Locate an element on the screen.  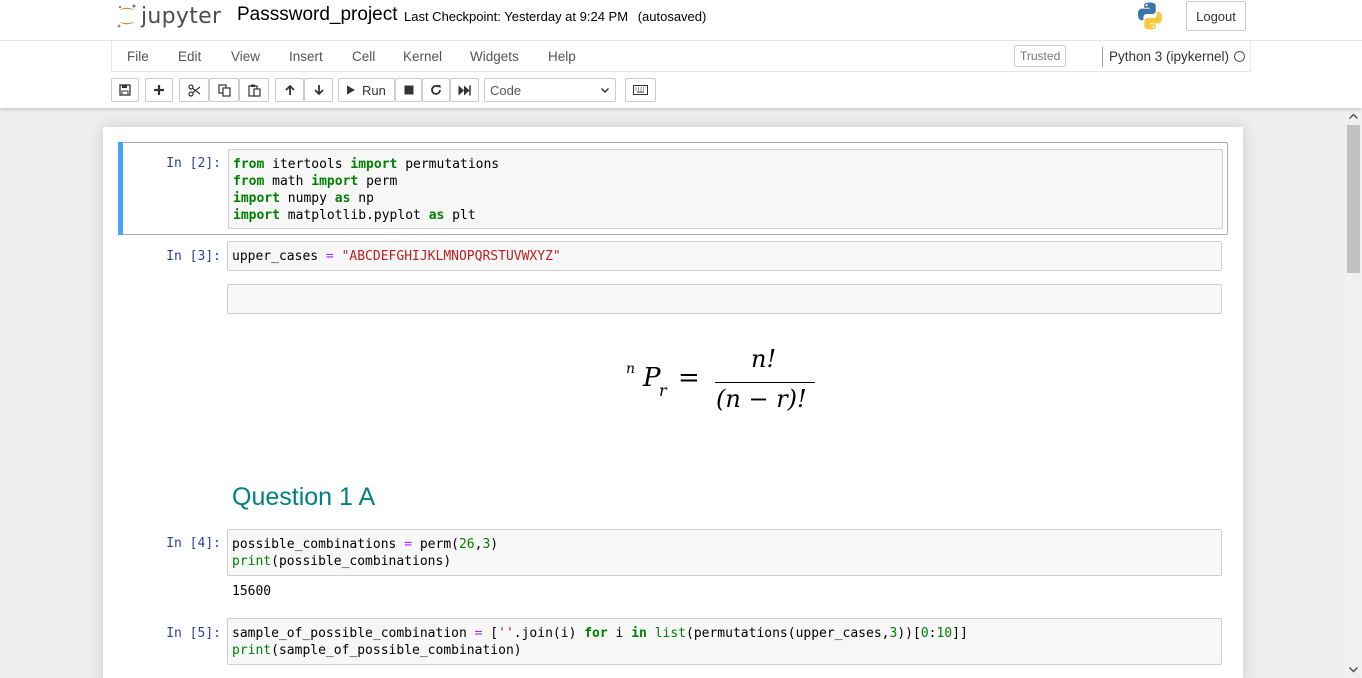
menu-help: Help is located at coordinates (562, 56).